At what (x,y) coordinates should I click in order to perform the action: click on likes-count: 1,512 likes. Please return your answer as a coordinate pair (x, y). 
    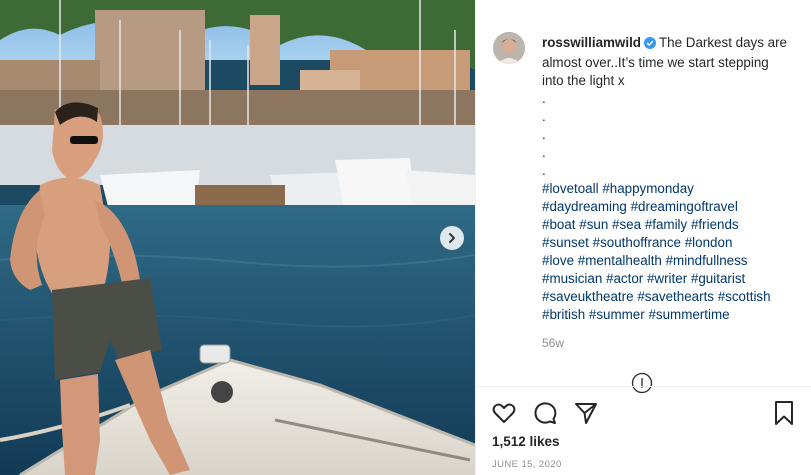
    Looking at the image, I should click on (526, 441).